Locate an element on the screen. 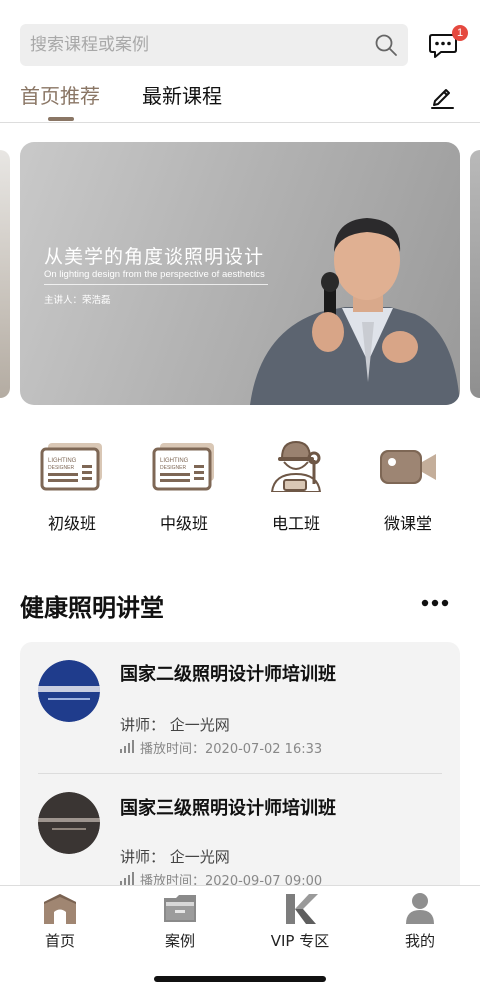  folder-icon is located at coordinates (180, 908).